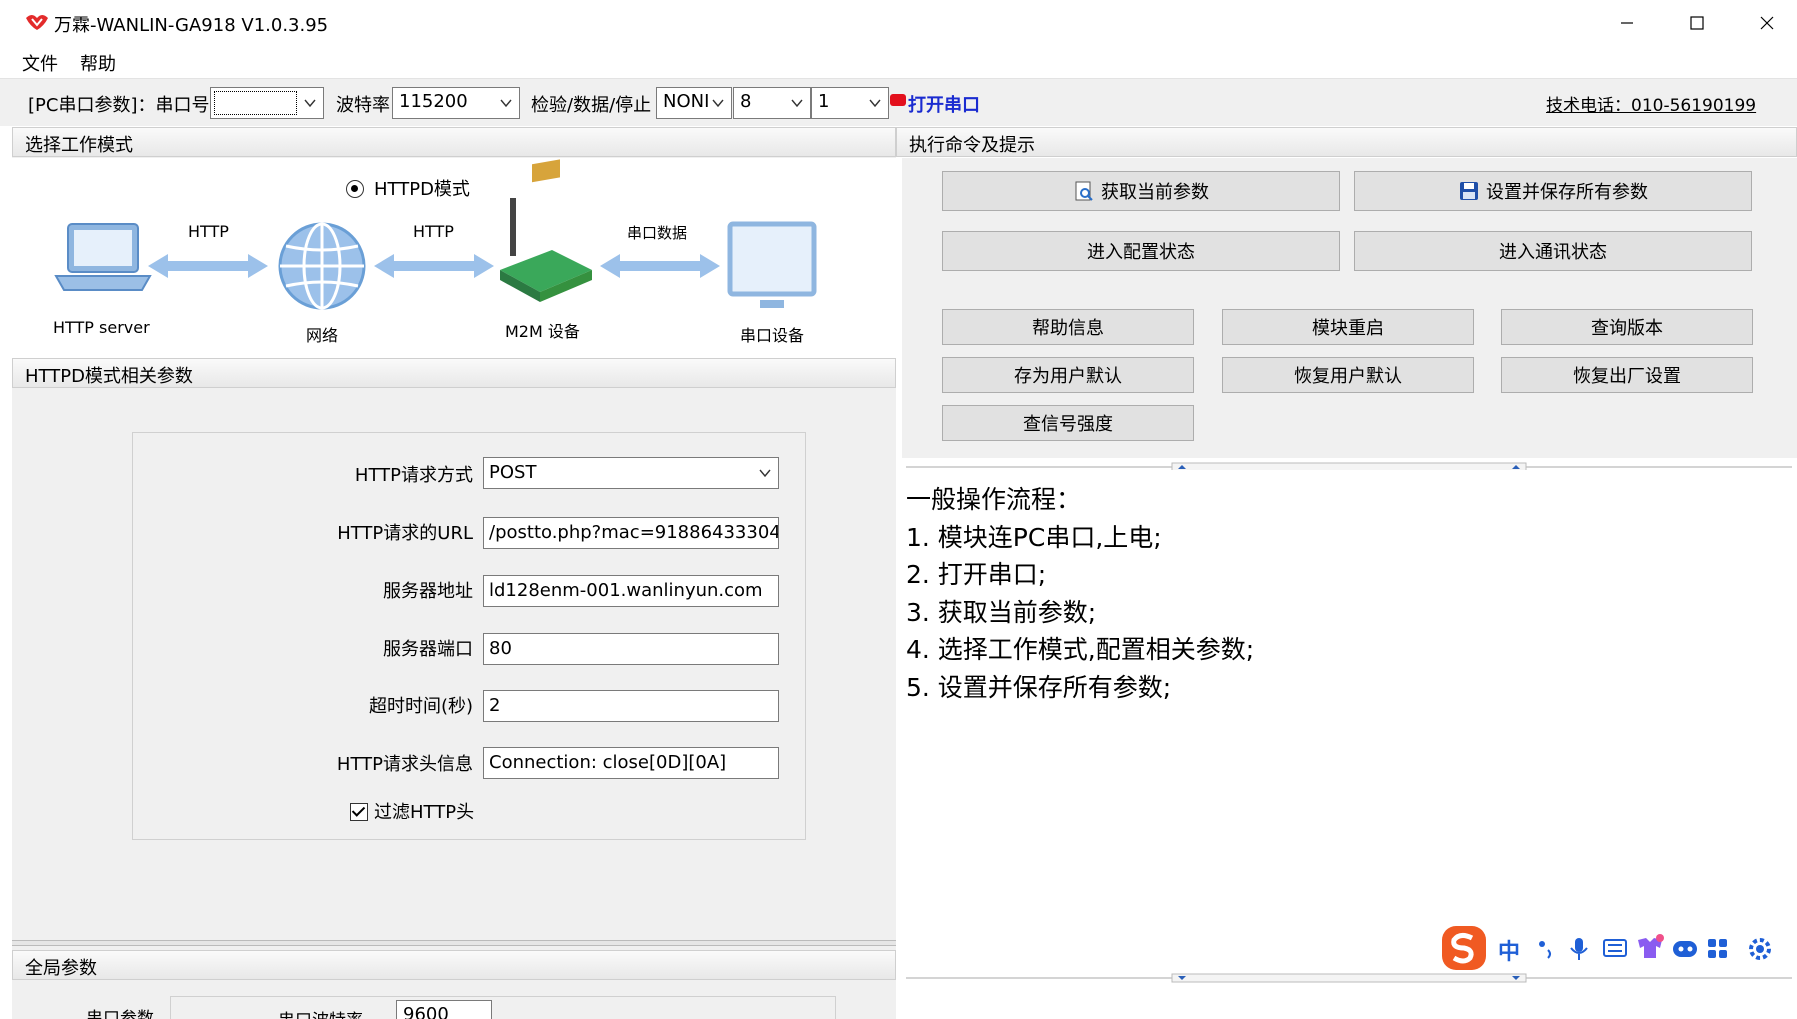 The height and width of the screenshot is (1019, 1797). I want to click on check-label: 检验/数据/停止, so click(591, 105).